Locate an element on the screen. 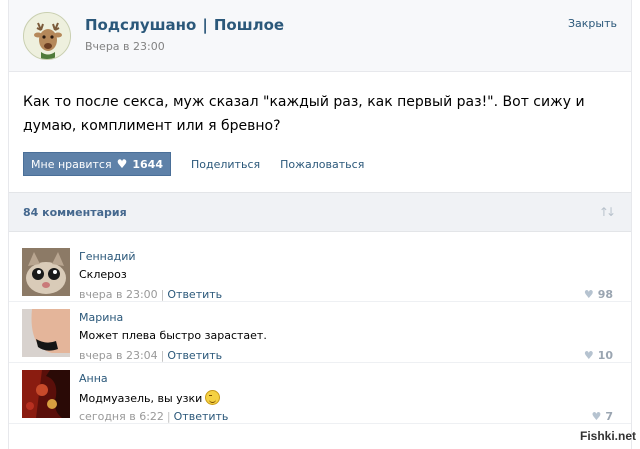 This screenshot has width=640, height=449. comment-time: вчера в 23:04 is located at coordinates (118, 355).